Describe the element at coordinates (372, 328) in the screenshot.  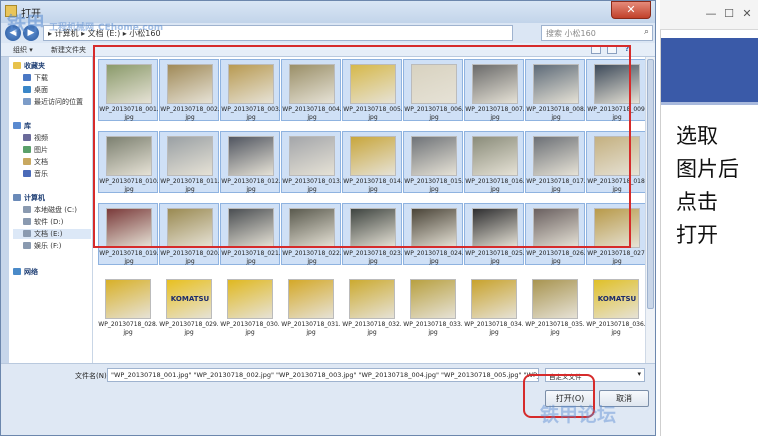
I see `file-name-label: WP_20130718_032.jpg` at that location.